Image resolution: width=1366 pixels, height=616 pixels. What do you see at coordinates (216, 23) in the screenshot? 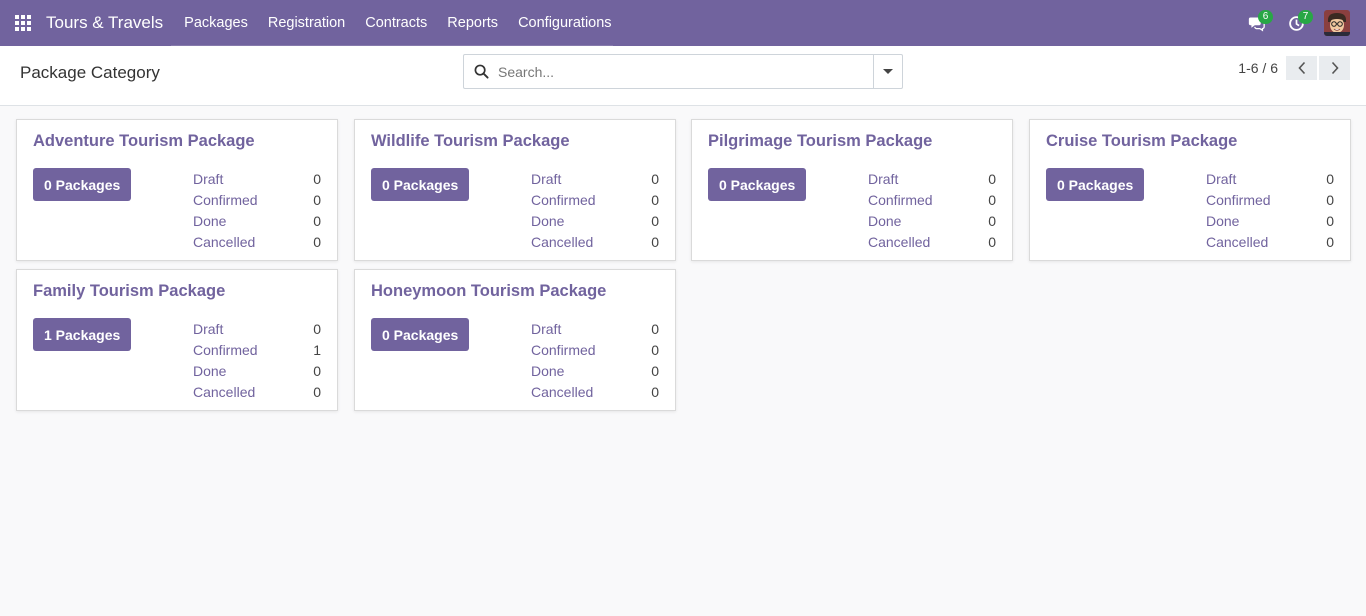
I see `menu-packages: Packages` at bounding box center [216, 23].